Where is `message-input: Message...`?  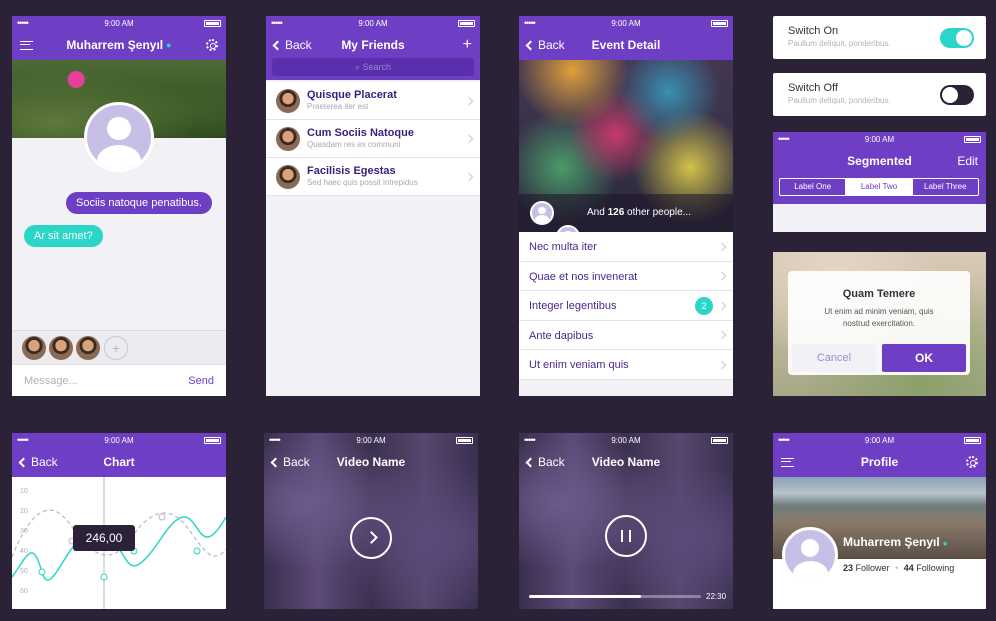
message-input: Message... is located at coordinates (51, 381).